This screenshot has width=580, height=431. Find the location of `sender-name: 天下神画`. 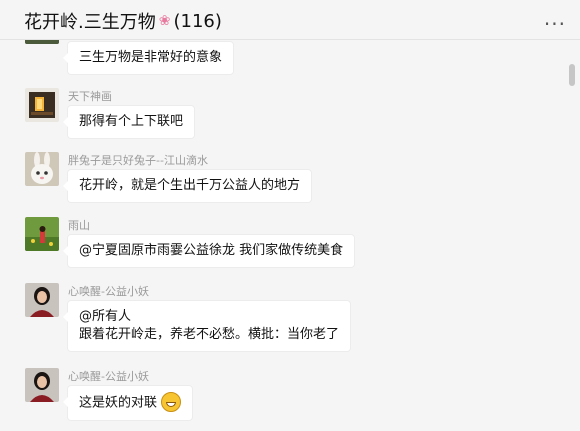

sender-name: 天下神画 is located at coordinates (90, 96).